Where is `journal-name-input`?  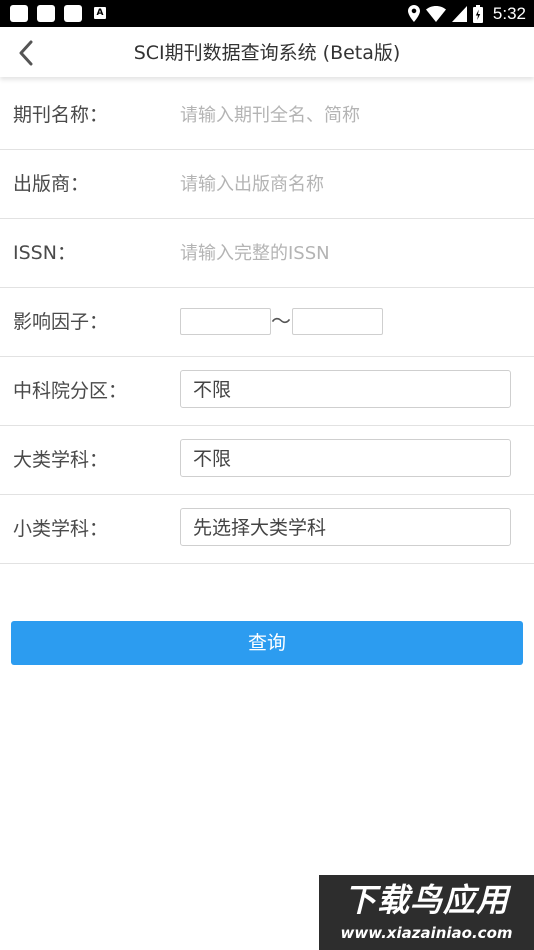 journal-name-input is located at coordinates (338, 115).